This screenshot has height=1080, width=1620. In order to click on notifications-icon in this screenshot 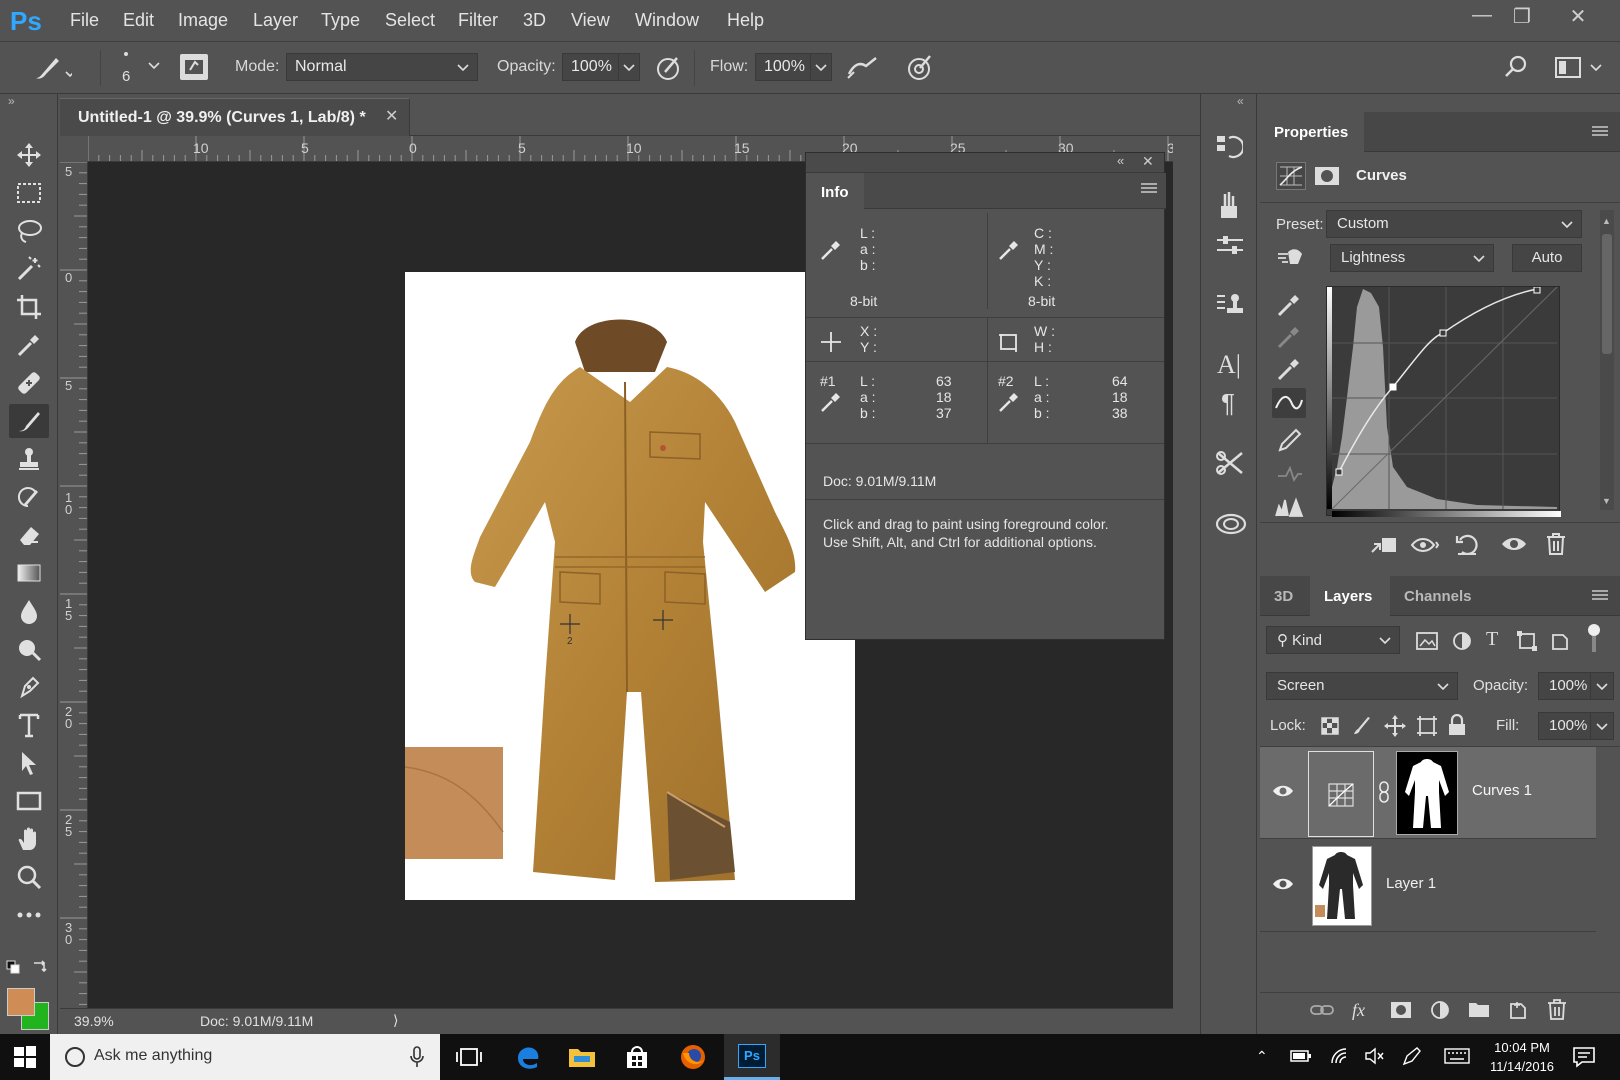, I will do `click(1584, 1057)`.